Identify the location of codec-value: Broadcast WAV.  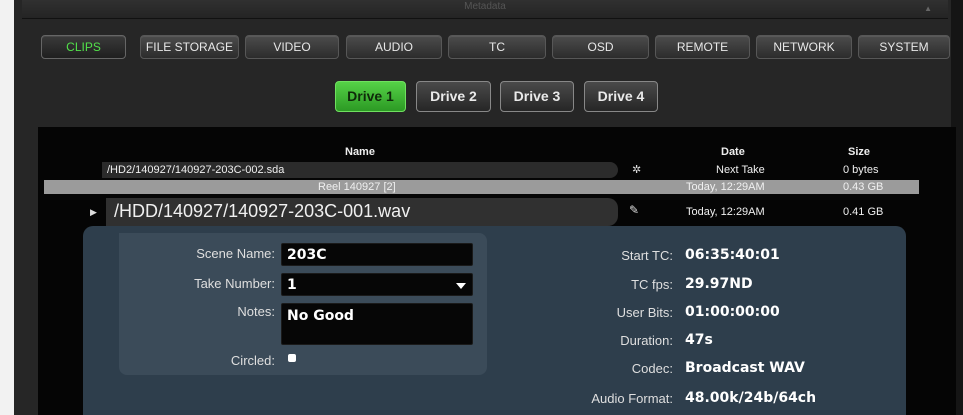
(745, 368).